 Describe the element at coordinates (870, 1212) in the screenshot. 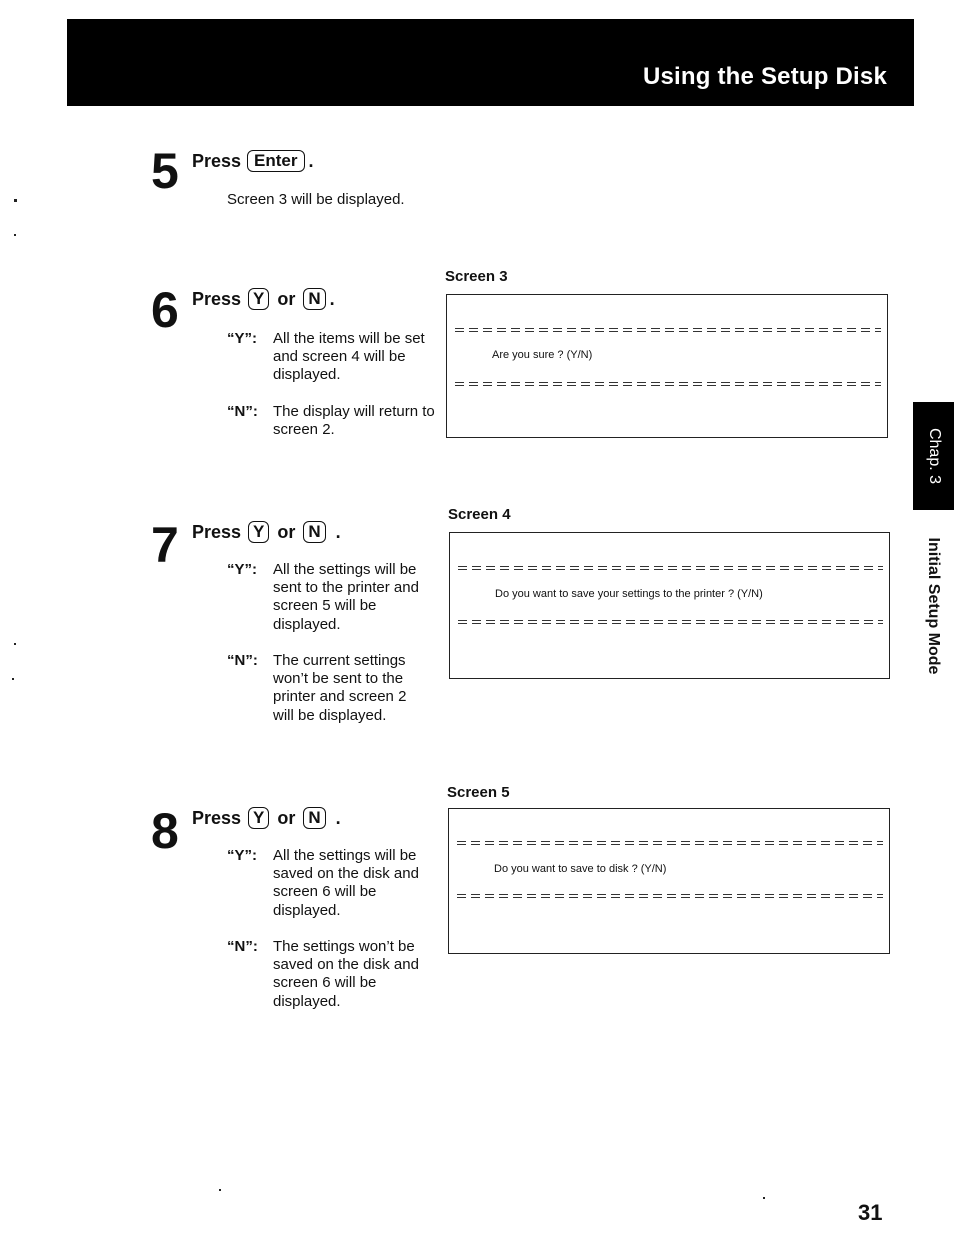

I see `page-number: 31` at that location.